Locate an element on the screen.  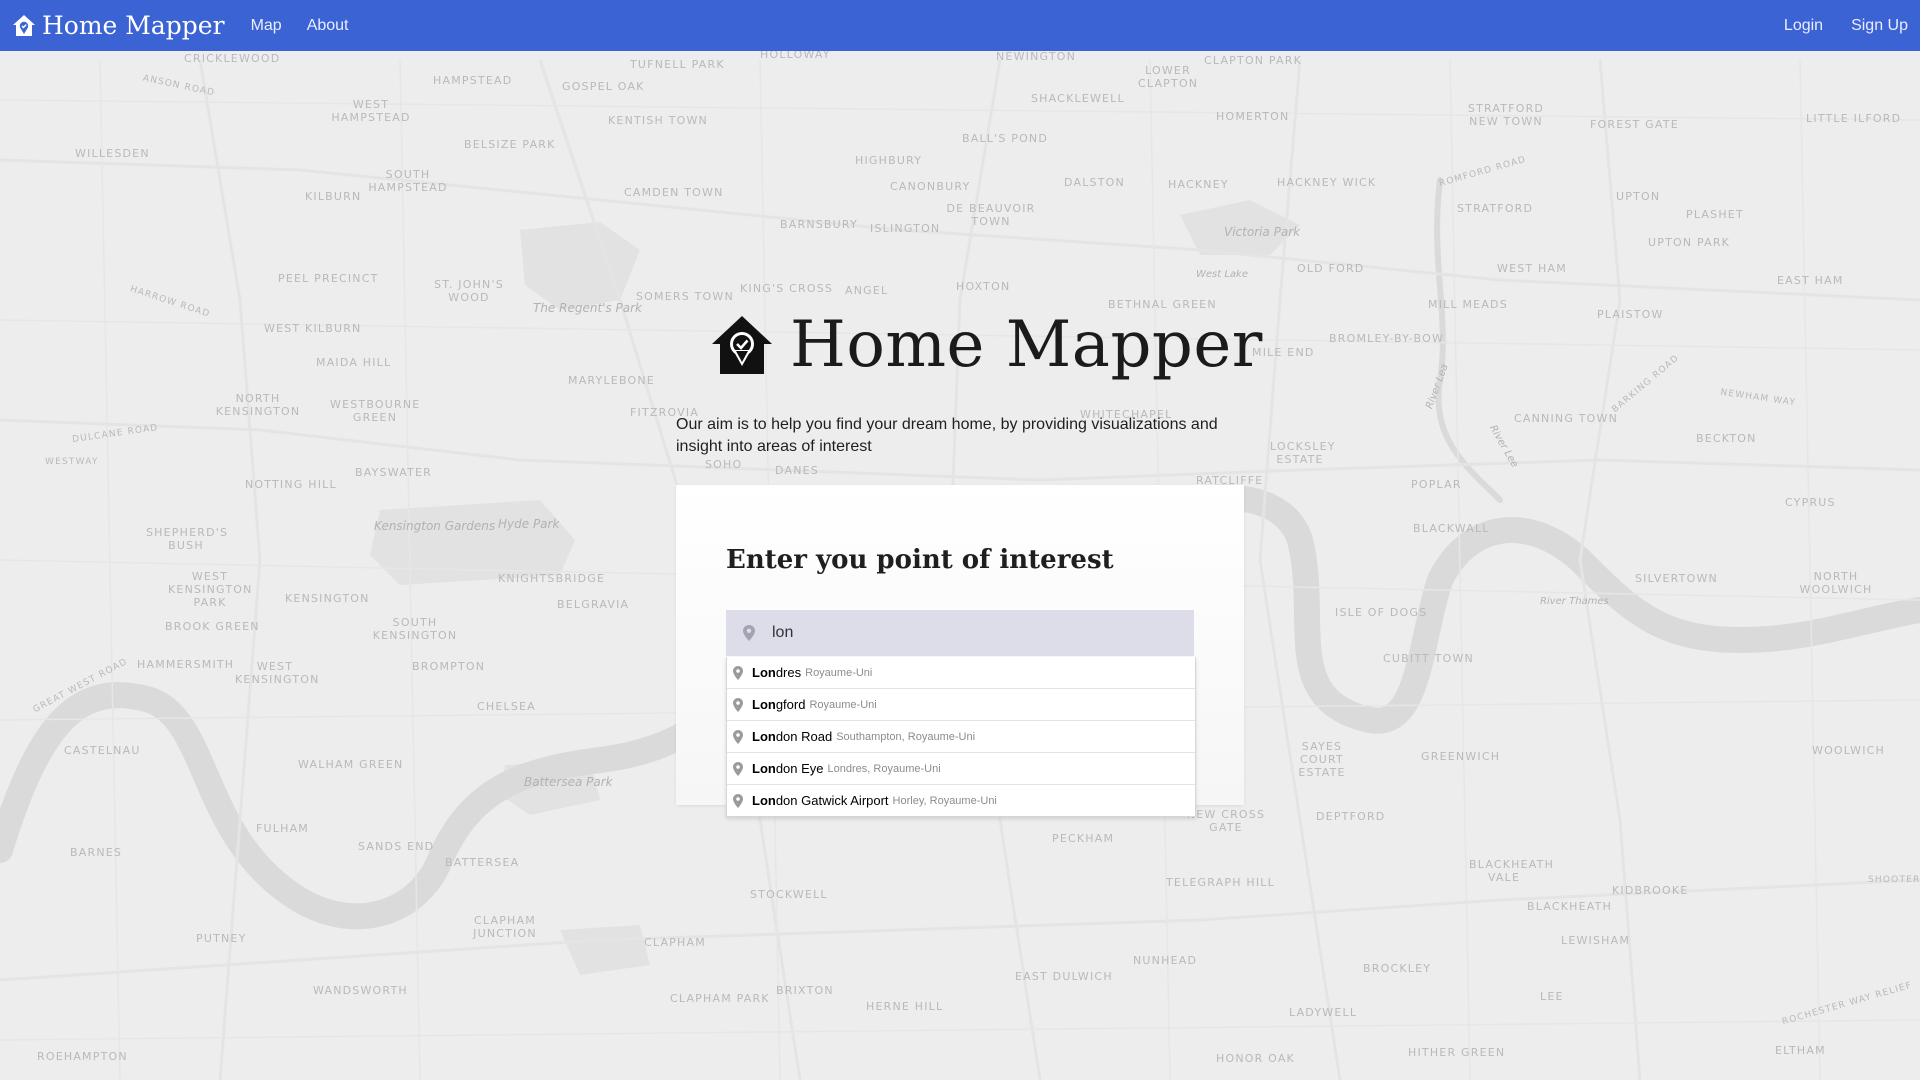
map-label: GREENWICH is located at coordinates (1461, 756).